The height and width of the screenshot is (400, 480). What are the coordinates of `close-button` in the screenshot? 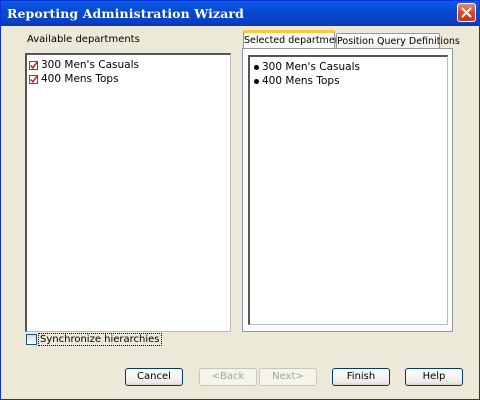 It's located at (466, 12).